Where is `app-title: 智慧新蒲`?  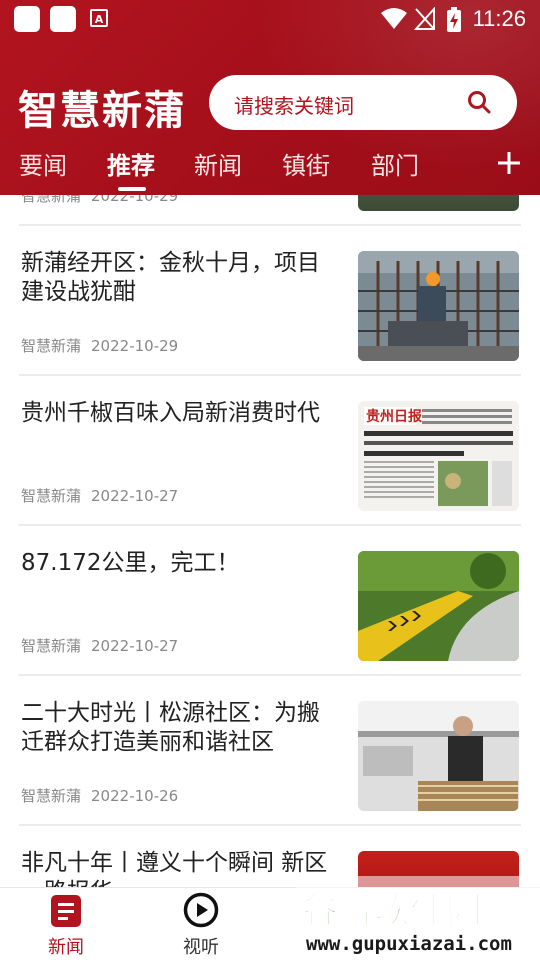 app-title: 智慧新蒲 is located at coordinates (102, 110).